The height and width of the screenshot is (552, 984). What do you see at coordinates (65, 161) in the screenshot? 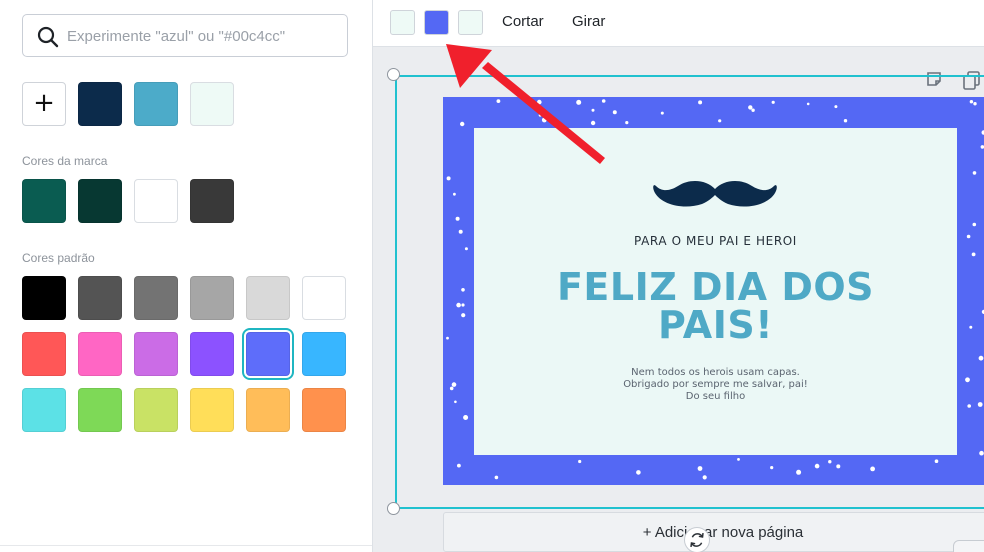
I see `brand-colors-label: Cores da marca` at bounding box center [65, 161].